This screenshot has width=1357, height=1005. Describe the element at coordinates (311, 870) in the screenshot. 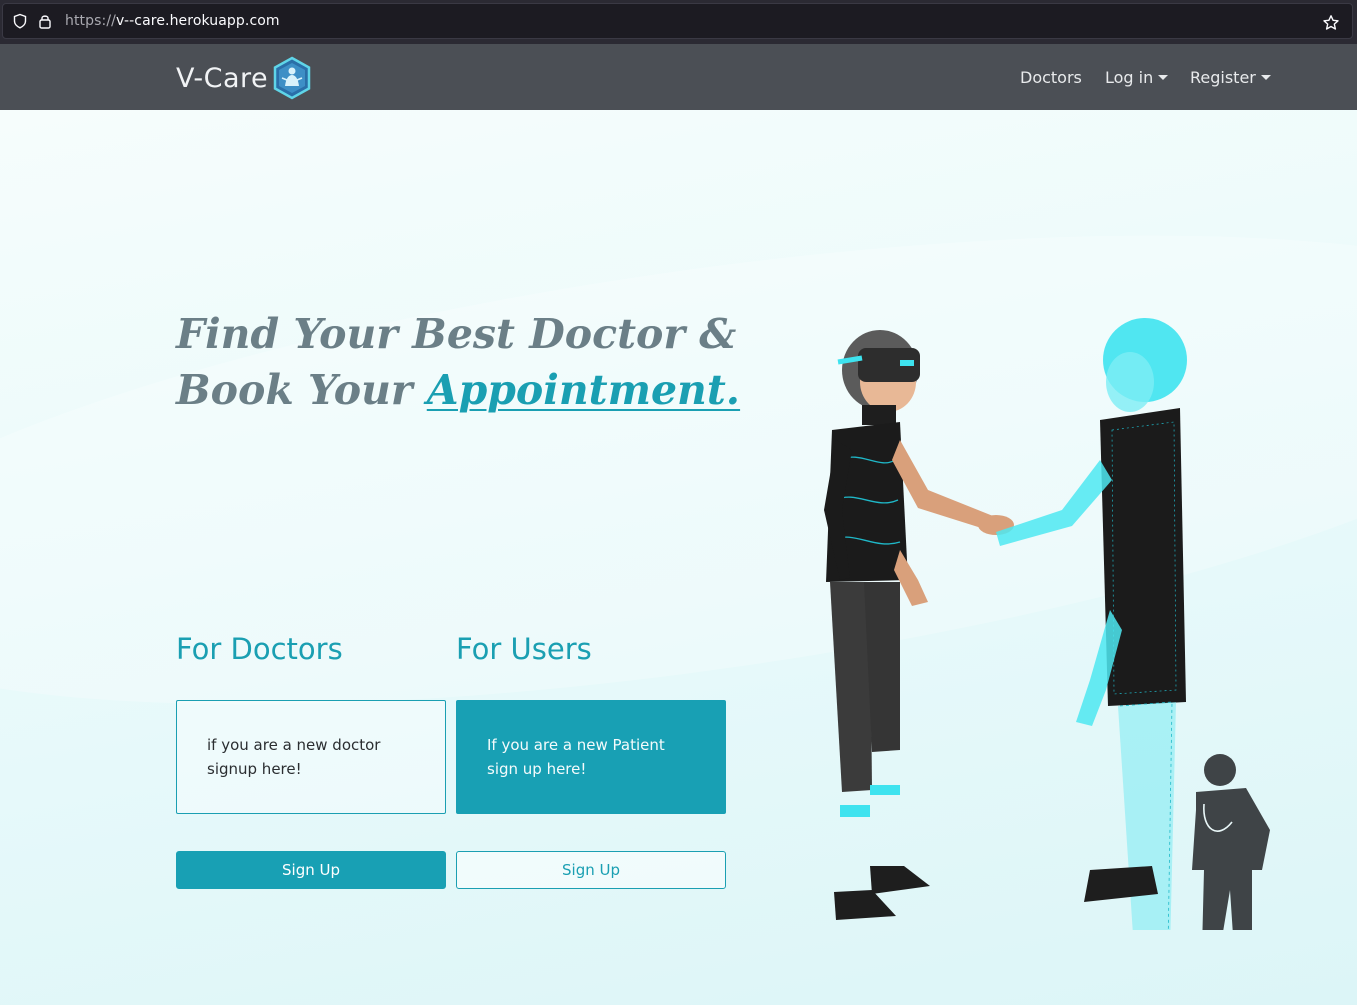

I see `doctor-signup-button: Sign Up` at that location.